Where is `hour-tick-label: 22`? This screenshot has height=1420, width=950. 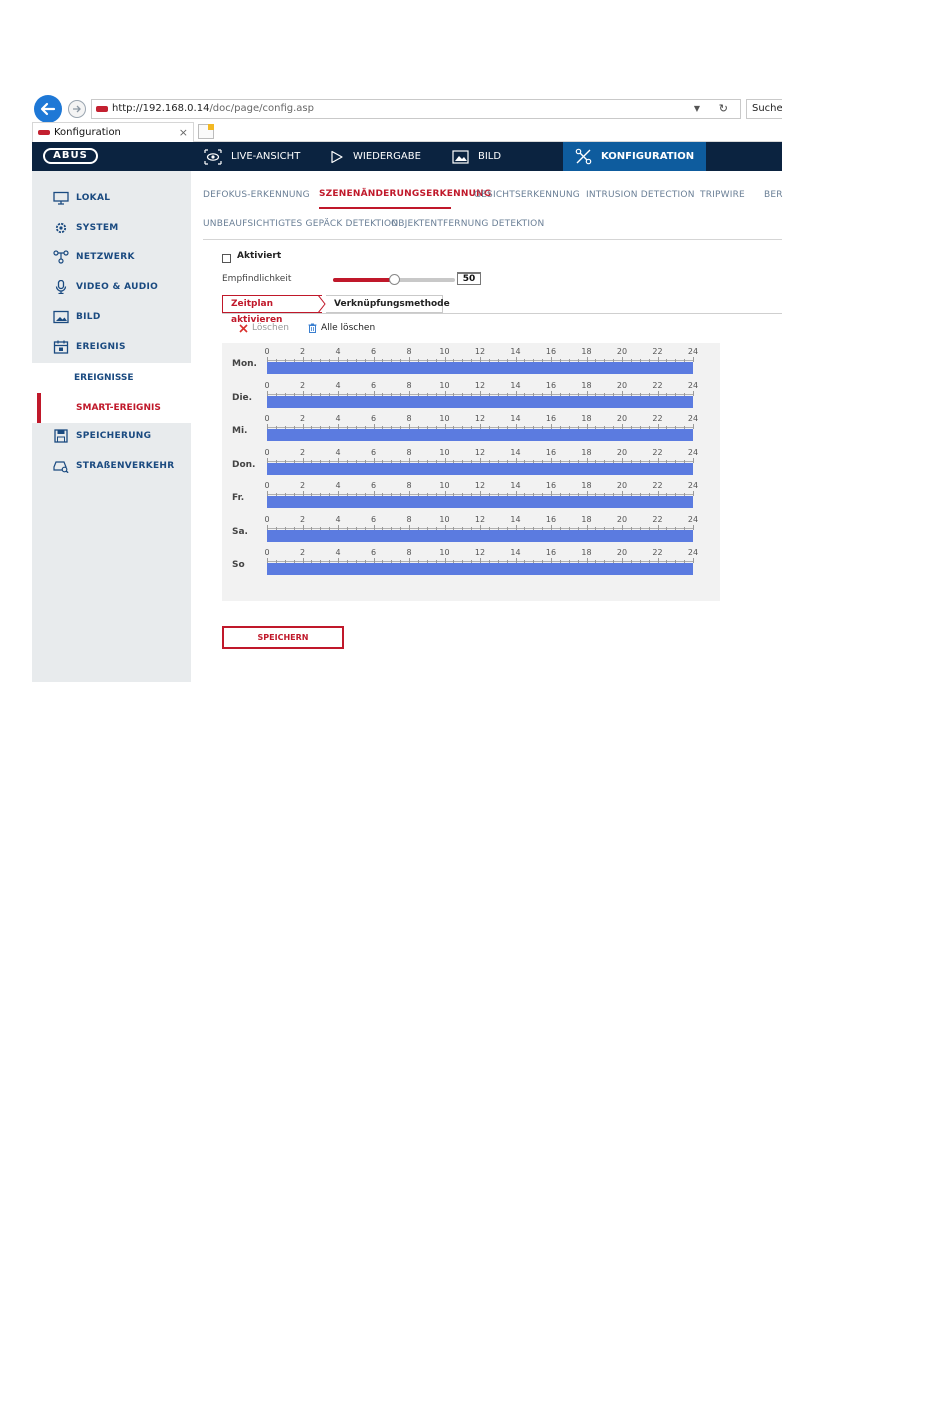 hour-tick-label: 22 is located at coordinates (657, 519).